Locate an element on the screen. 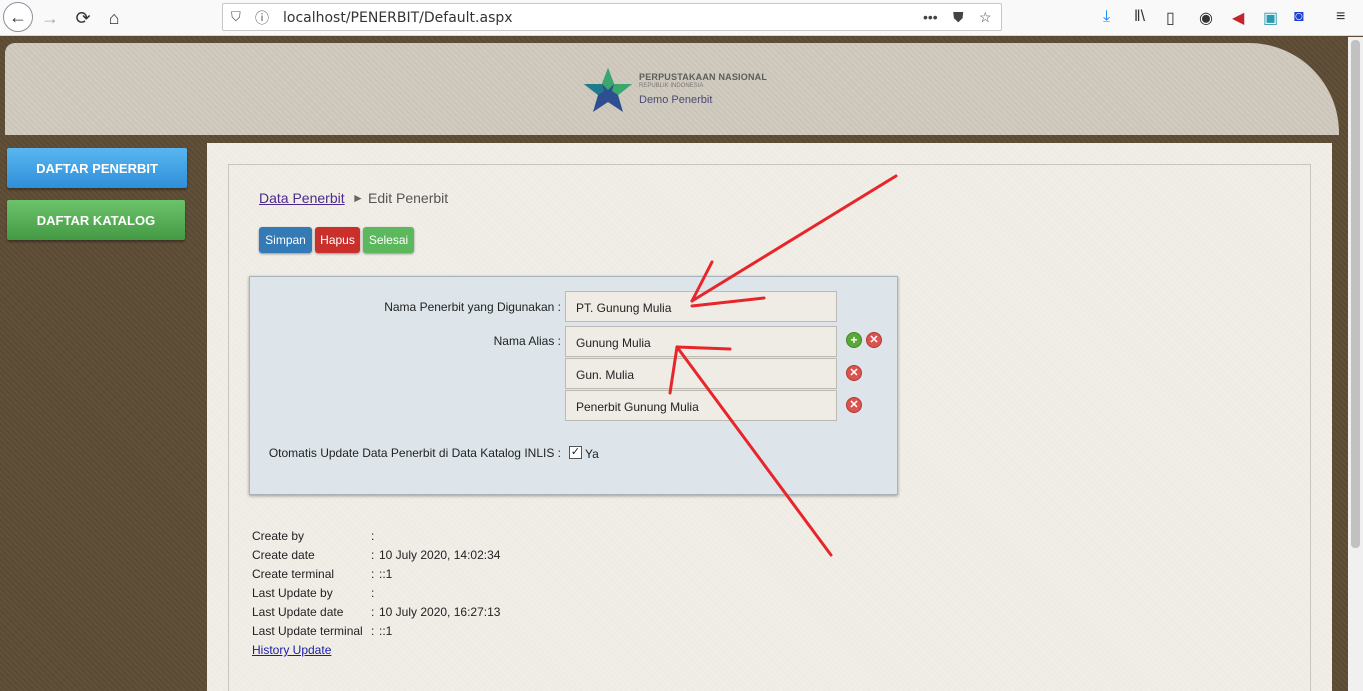 This screenshot has width=1363, height=691. meta-value: 10 July 2020, 14:02:34 is located at coordinates (440, 555).